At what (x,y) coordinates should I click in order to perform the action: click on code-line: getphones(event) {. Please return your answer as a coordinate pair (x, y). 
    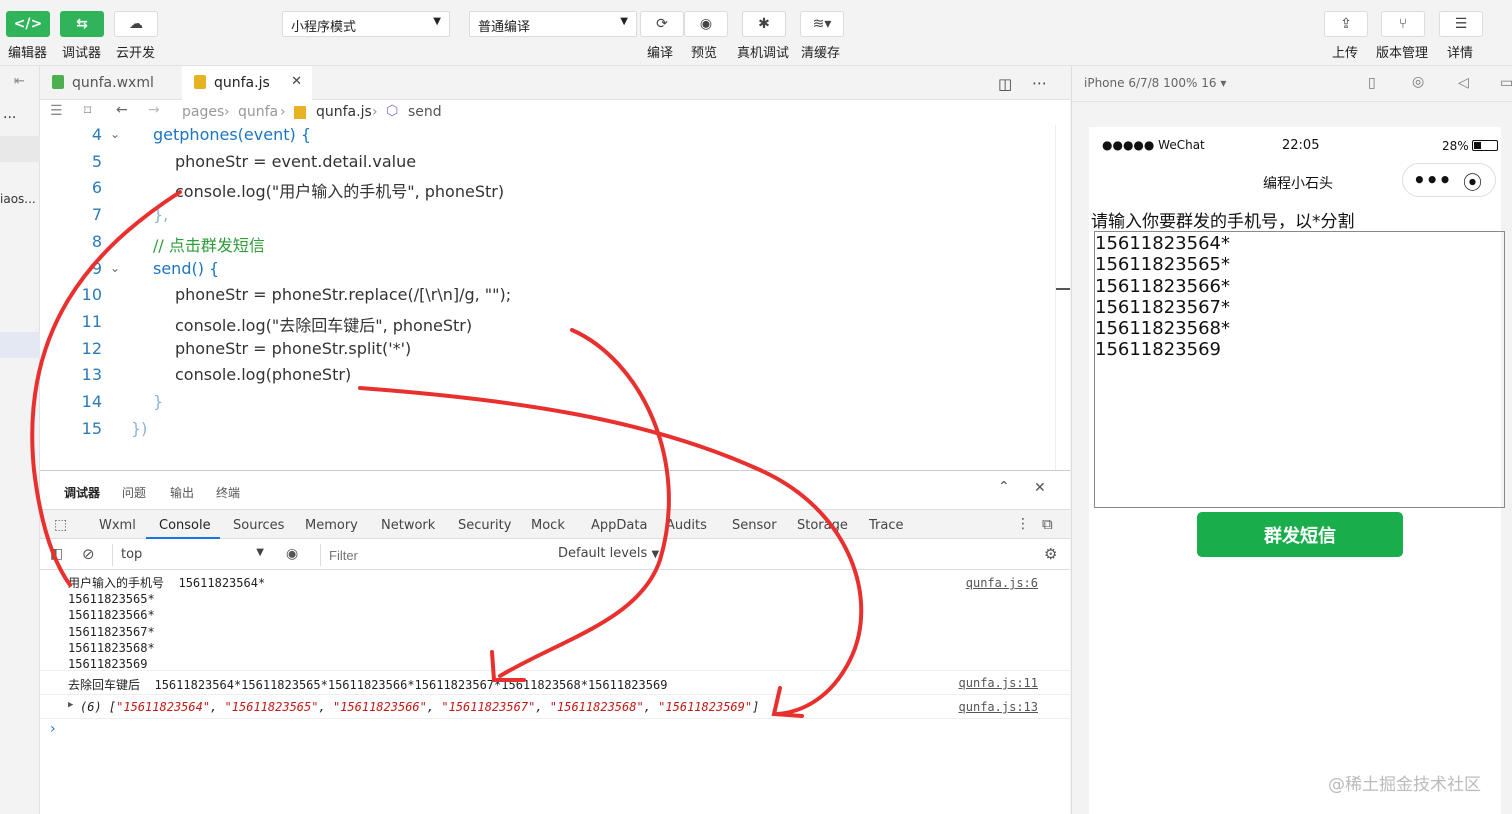
    Looking at the image, I should click on (232, 134).